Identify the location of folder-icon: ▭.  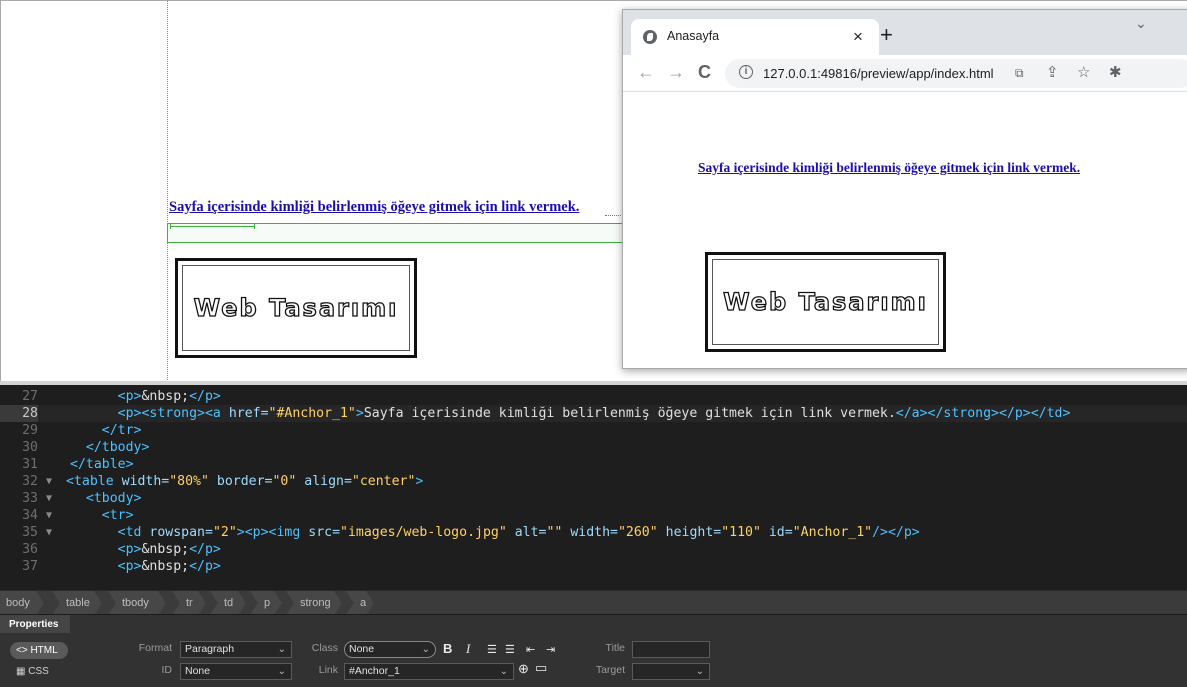
(541, 668).